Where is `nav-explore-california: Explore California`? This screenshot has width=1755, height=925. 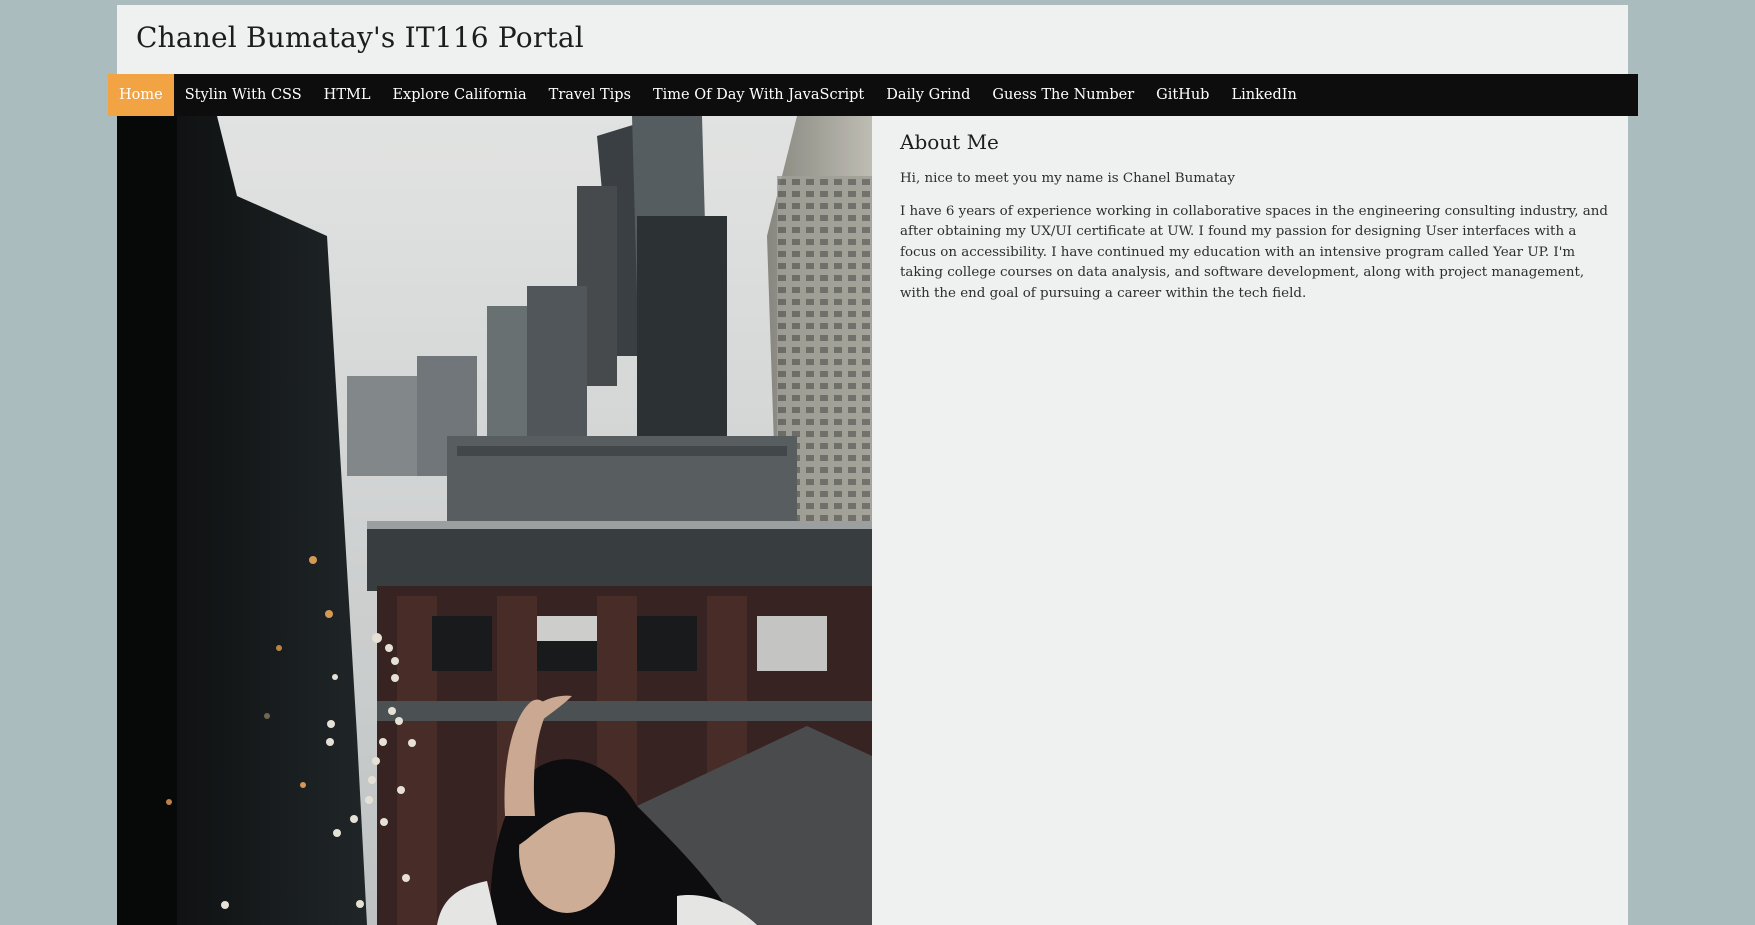 nav-explore-california: Explore California is located at coordinates (459, 95).